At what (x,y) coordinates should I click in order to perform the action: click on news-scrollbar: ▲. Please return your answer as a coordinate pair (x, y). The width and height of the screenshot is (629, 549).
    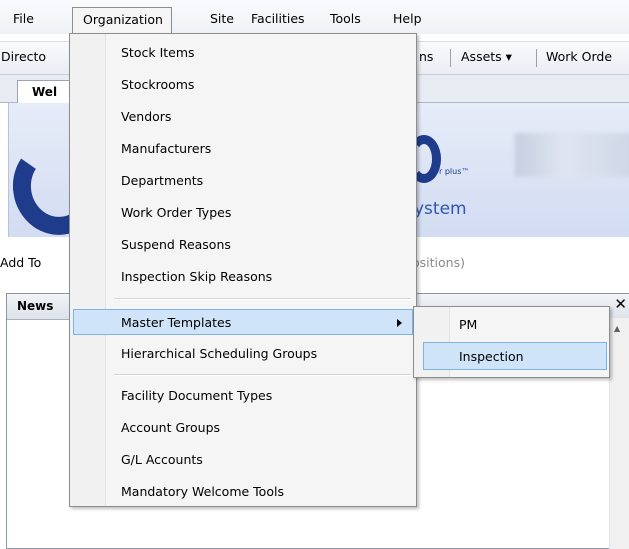
    Looking at the image, I should click on (619, 433).